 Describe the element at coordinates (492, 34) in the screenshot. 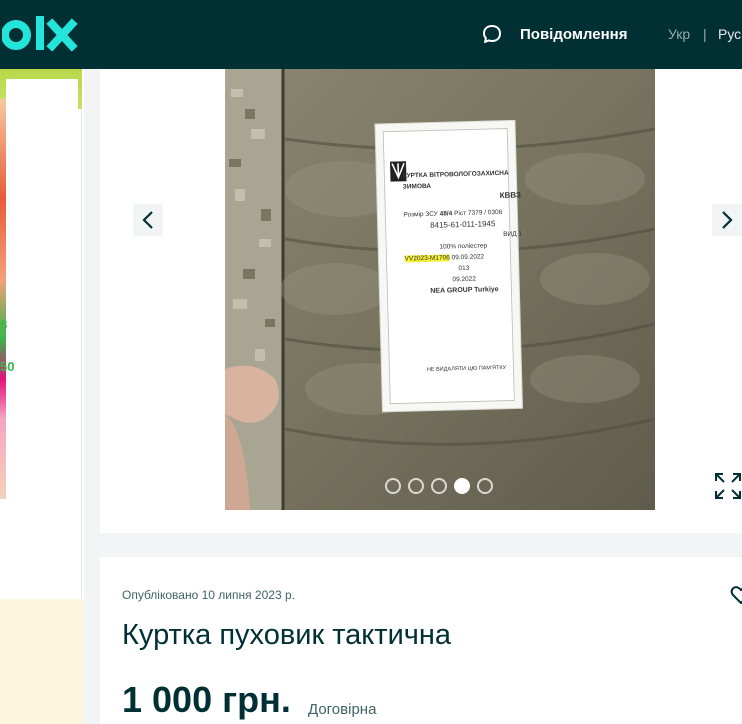

I see `chat-bubble-icon` at that location.